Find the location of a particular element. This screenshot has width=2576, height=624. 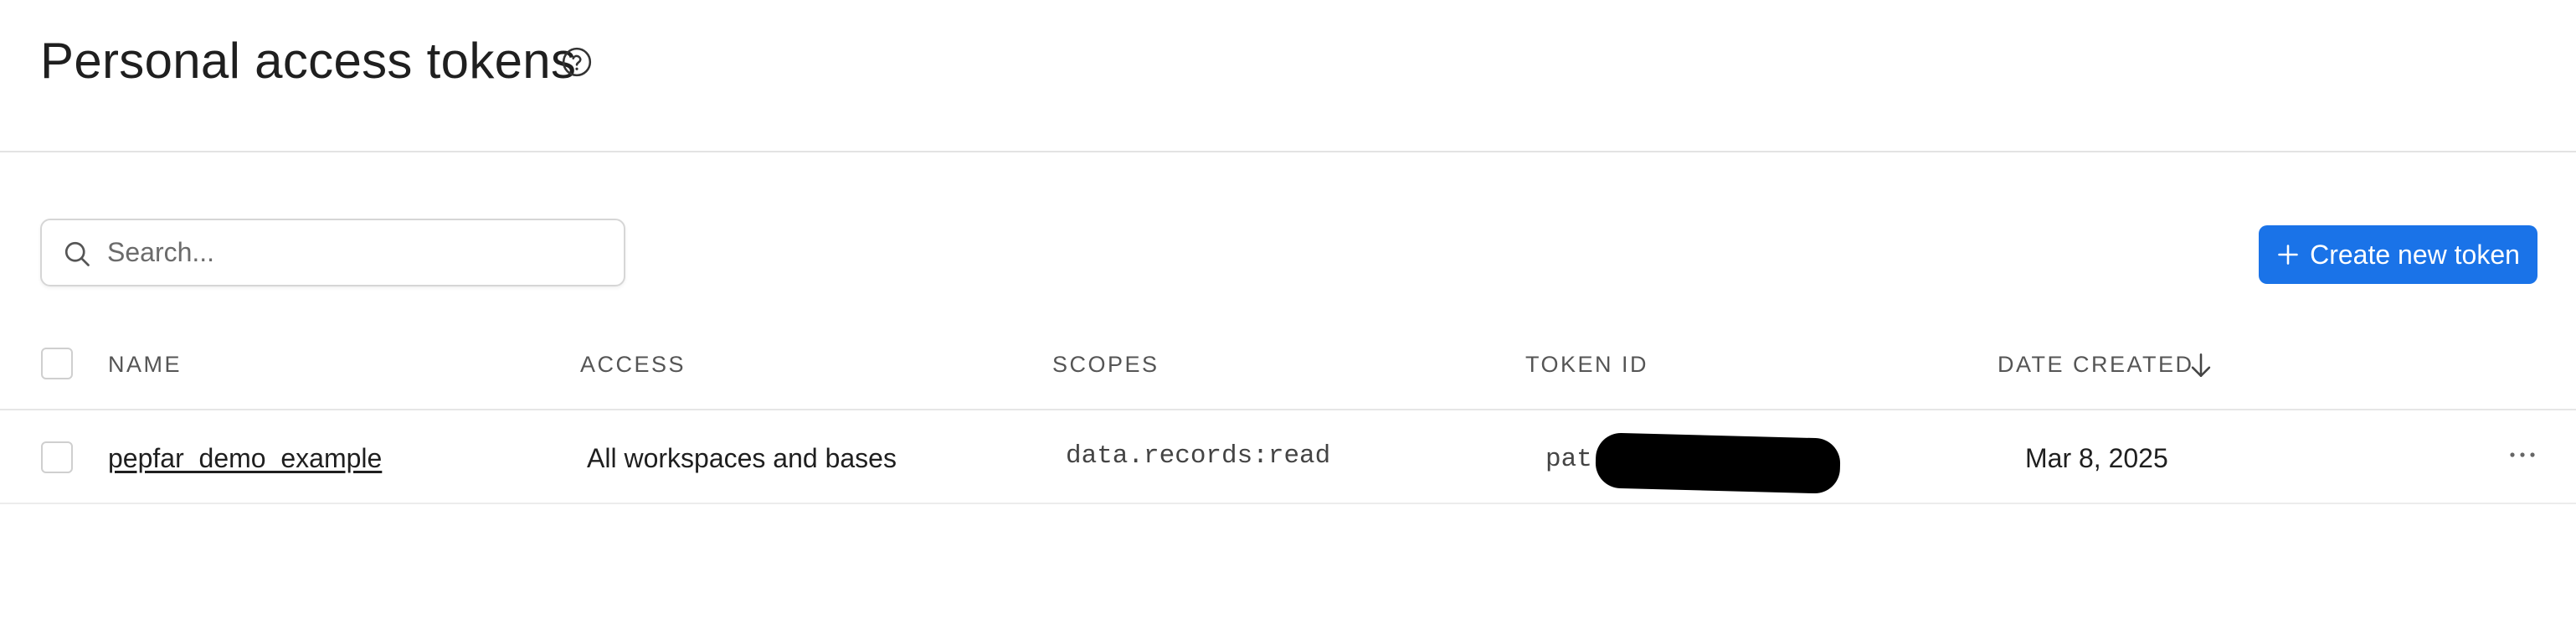

row-checkbox is located at coordinates (57, 457).